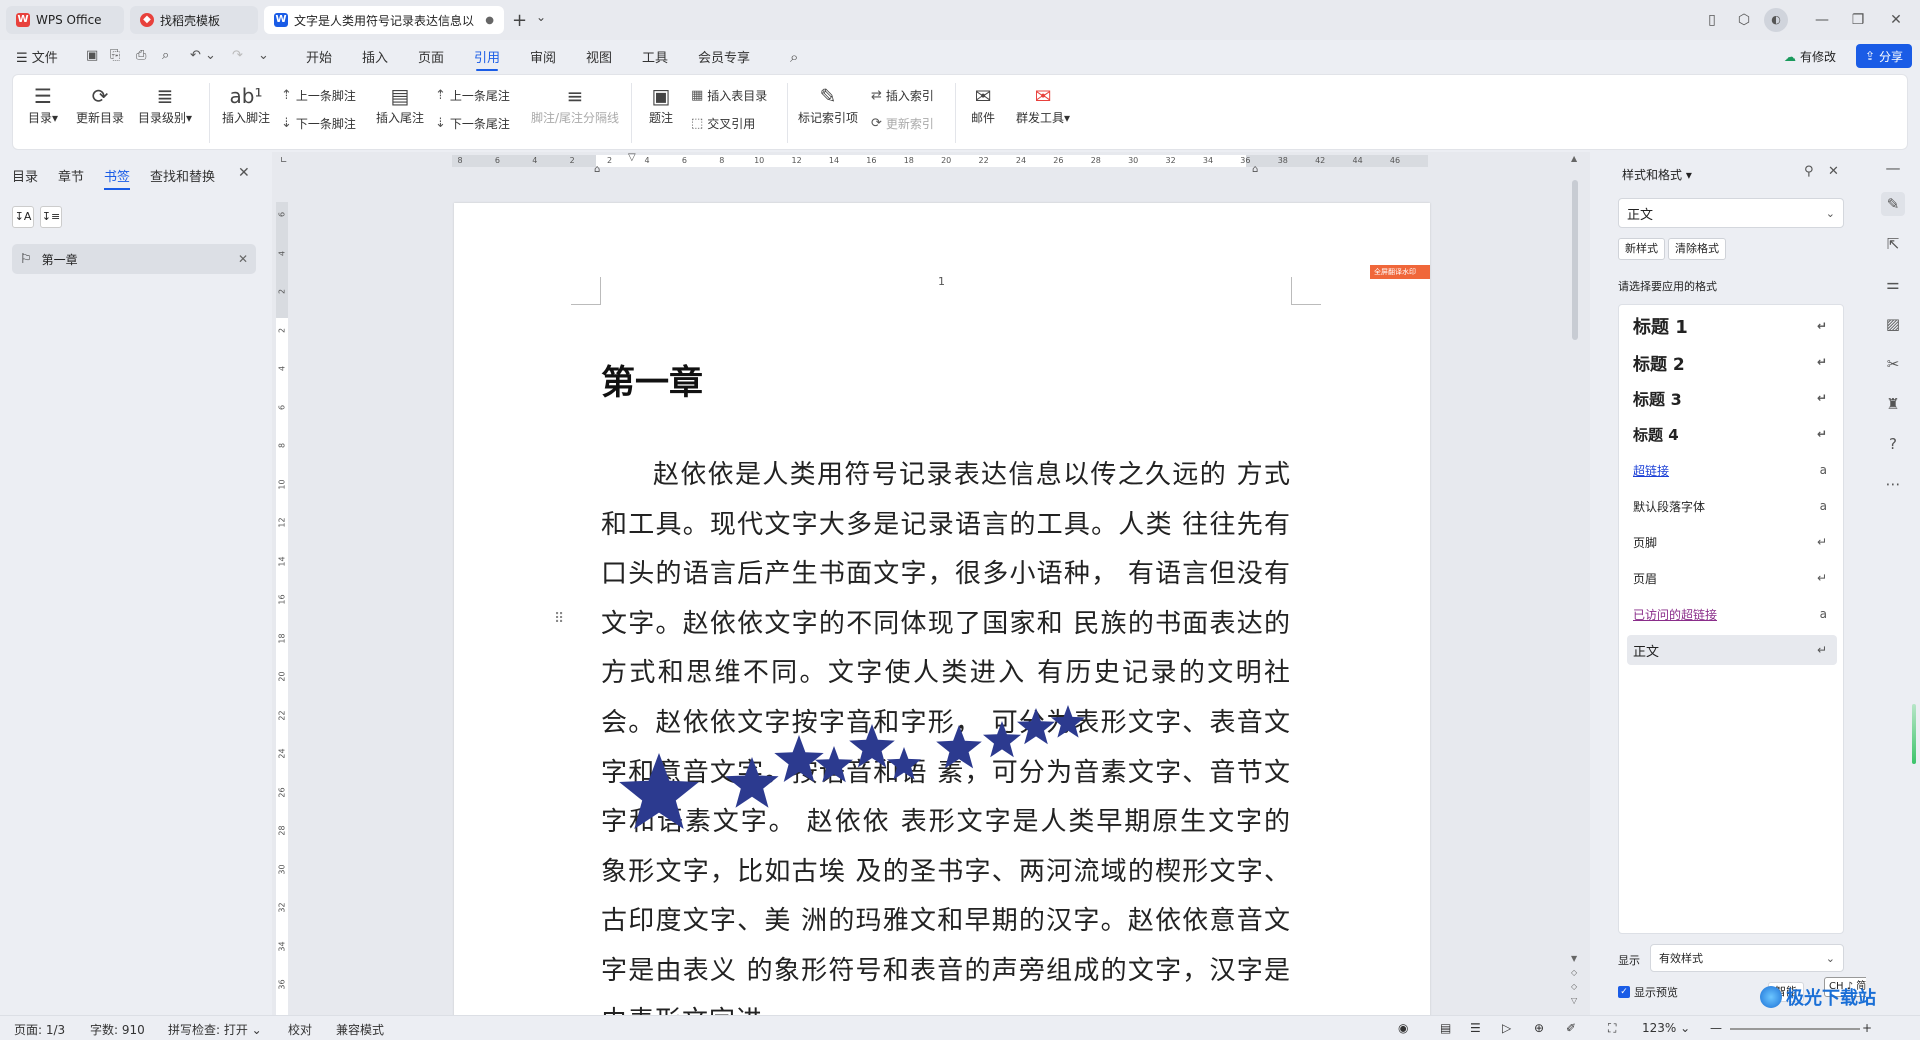 The image size is (1920, 1040). Describe the element at coordinates (1732, 326) in the screenshot. I see `style-heading-1: 标题 1 ↵` at that location.